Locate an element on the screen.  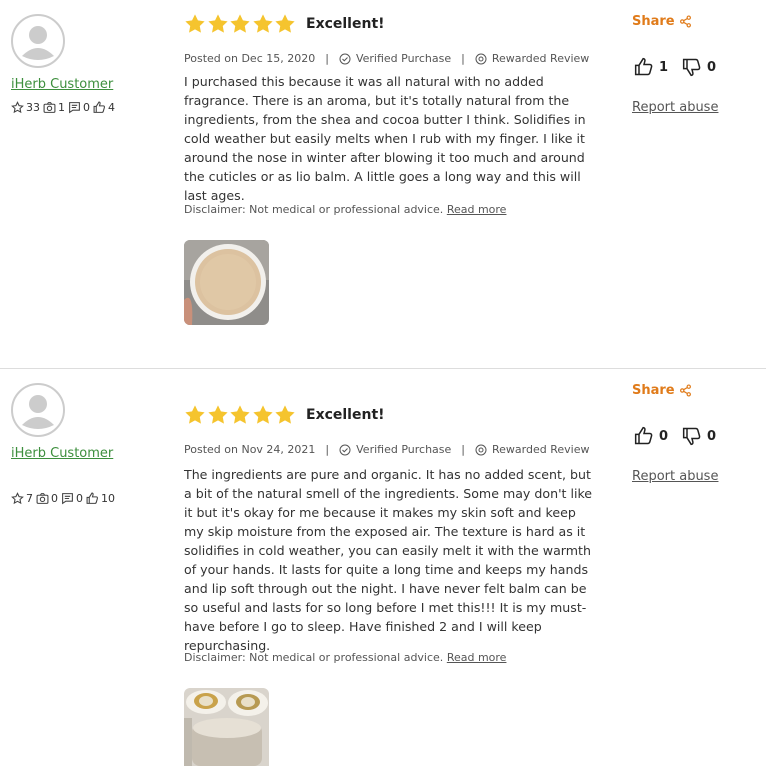
balm-jars-photo is located at coordinates (226, 727).